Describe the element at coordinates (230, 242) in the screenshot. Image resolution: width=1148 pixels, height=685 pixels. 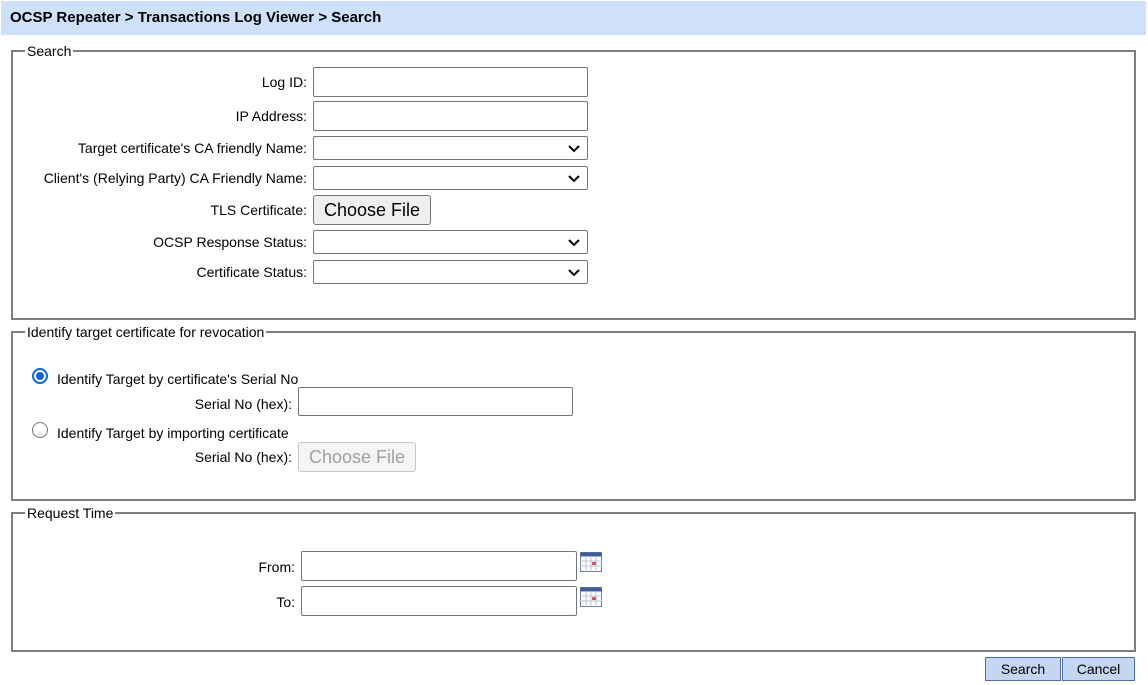
I see `ocsp-status-label: OCSP Response Status:` at that location.